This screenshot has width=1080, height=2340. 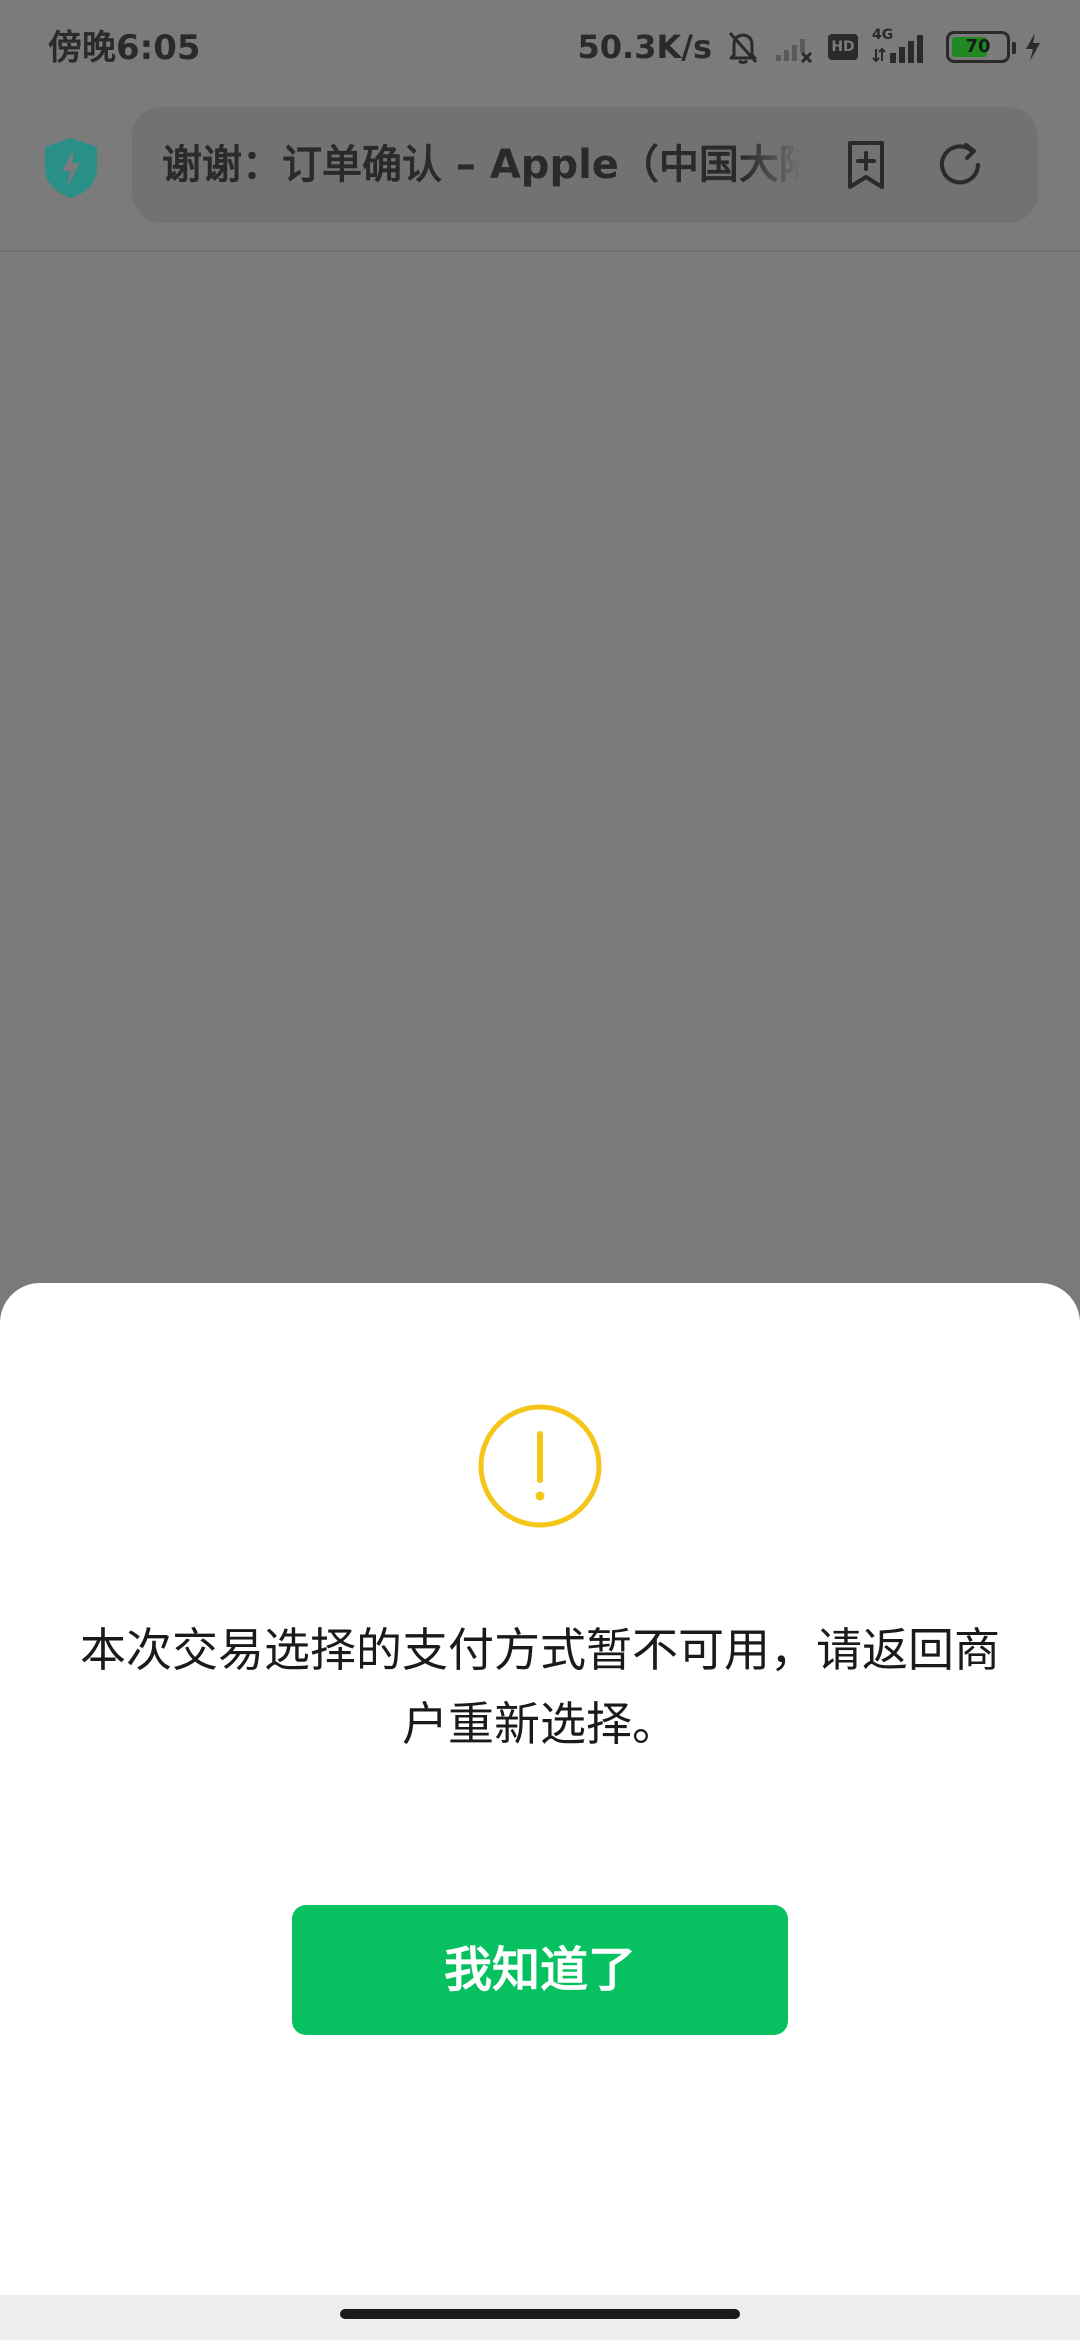 I want to click on confirm-button: 我知道了, so click(x=540, y=1970).